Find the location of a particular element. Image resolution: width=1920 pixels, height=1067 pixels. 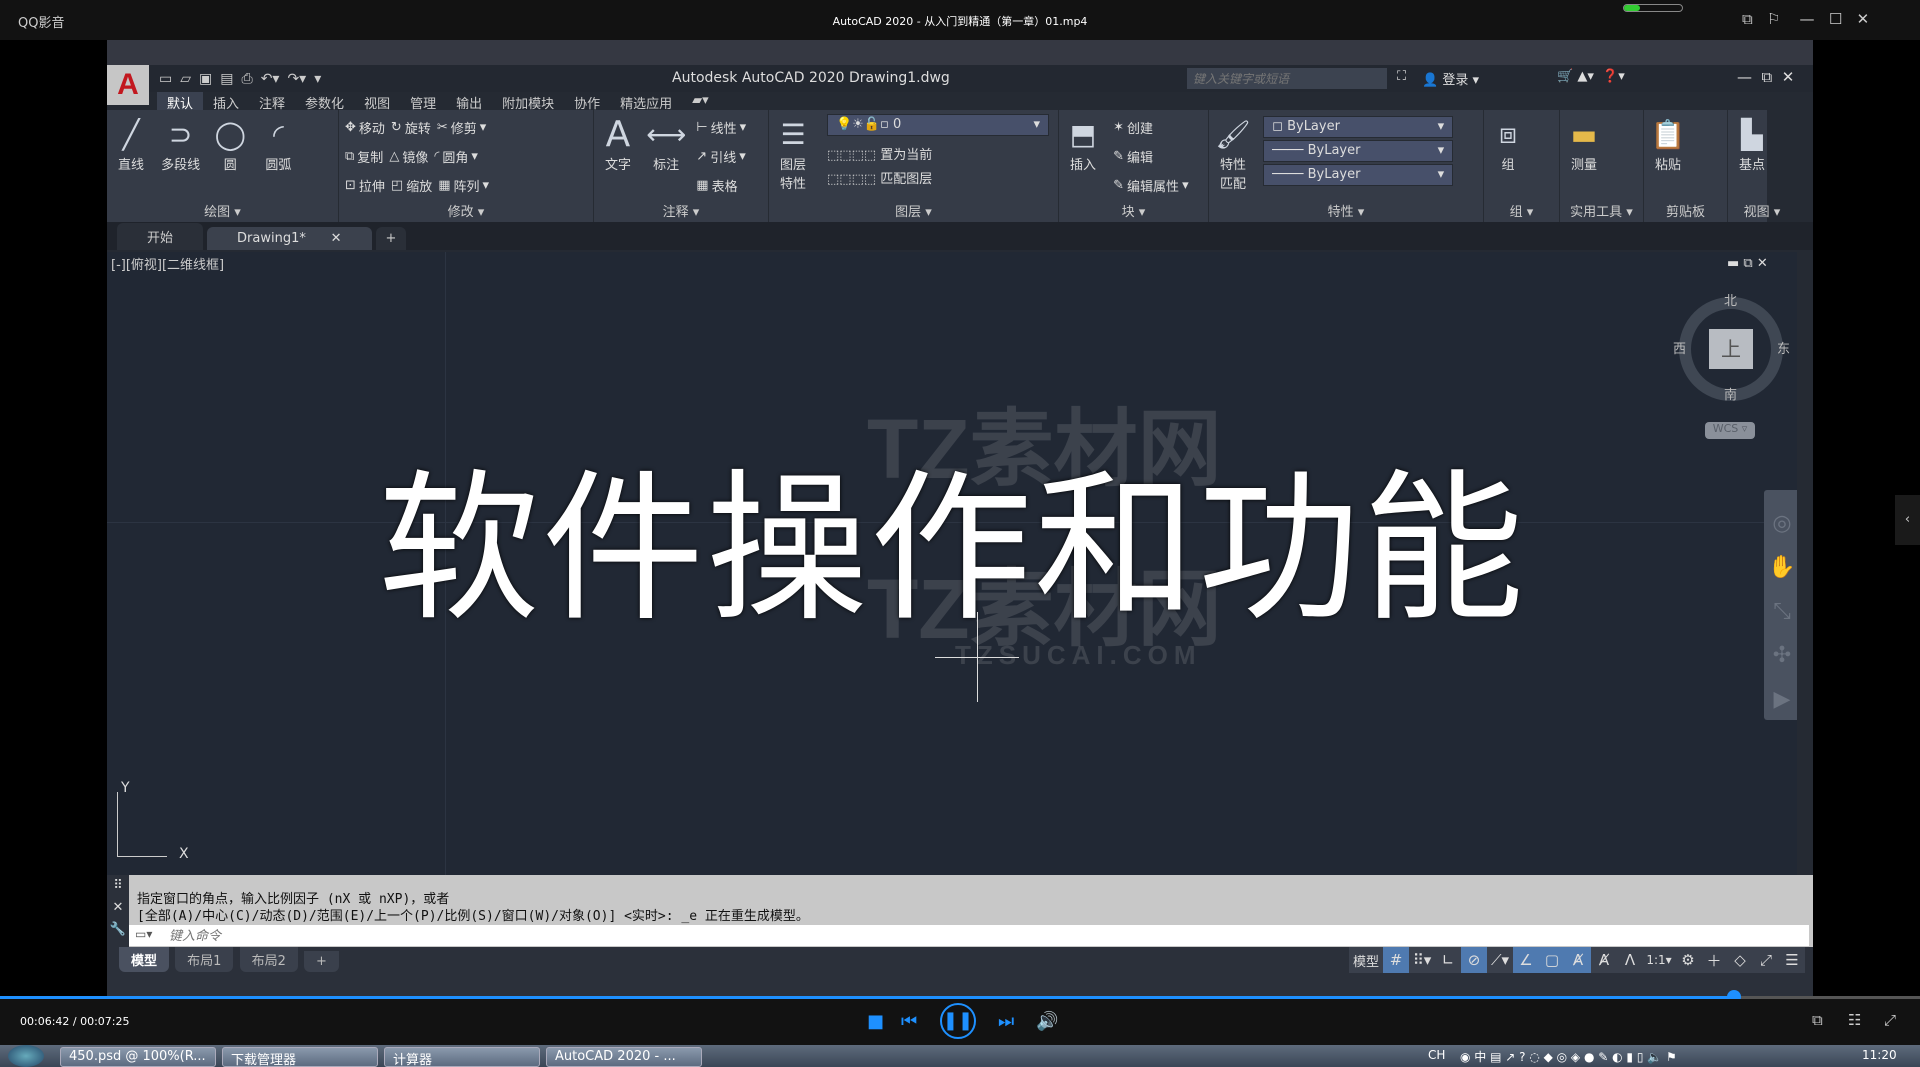

autocad-logo-button: A is located at coordinates (128, 85).